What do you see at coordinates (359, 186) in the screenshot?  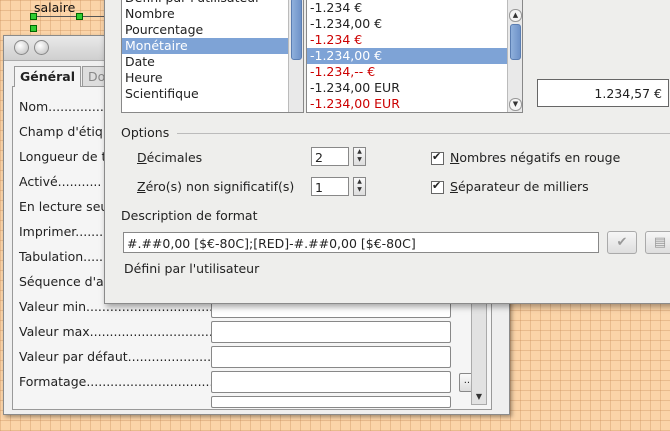 I see `leading-zeros-spinner: ▲ ▼` at bounding box center [359, 186].